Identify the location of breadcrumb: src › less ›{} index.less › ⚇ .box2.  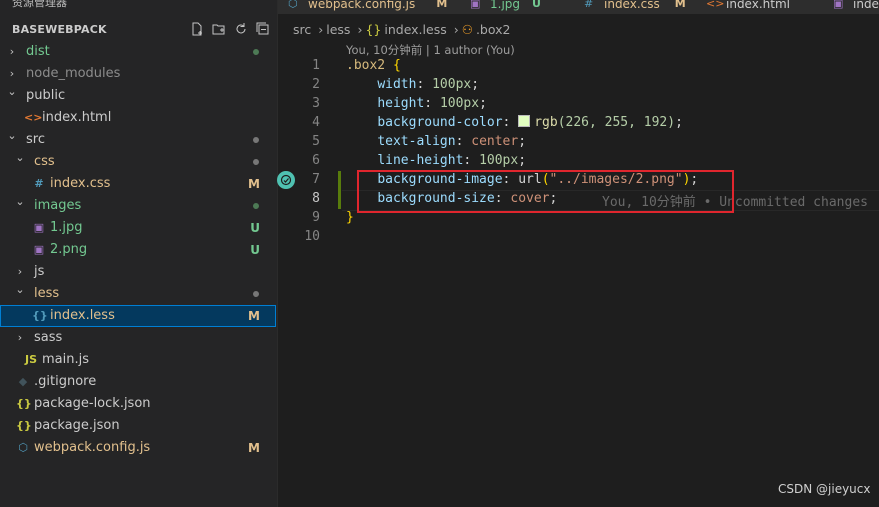
(403, 29).